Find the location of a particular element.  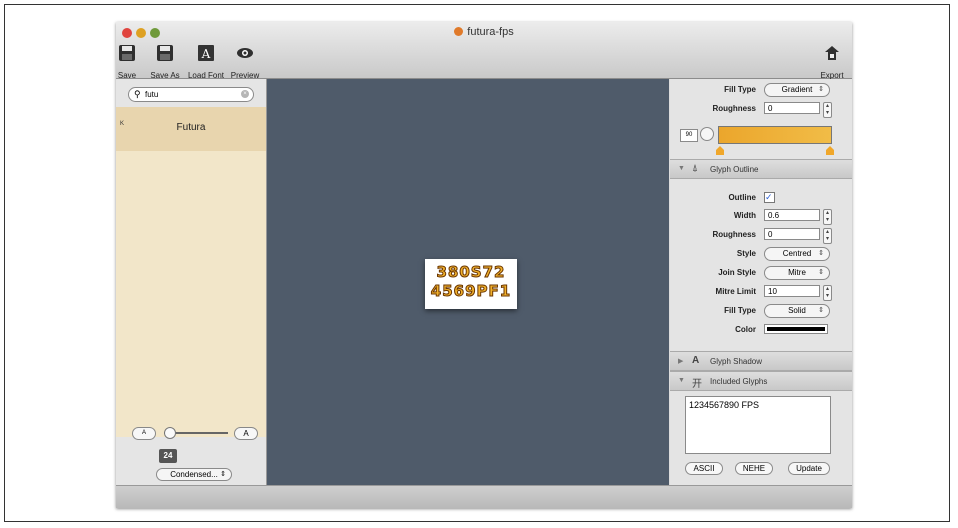

included-glyphs-header: ▼ 开 Included Glyphs is located at coordinates (761, 381).